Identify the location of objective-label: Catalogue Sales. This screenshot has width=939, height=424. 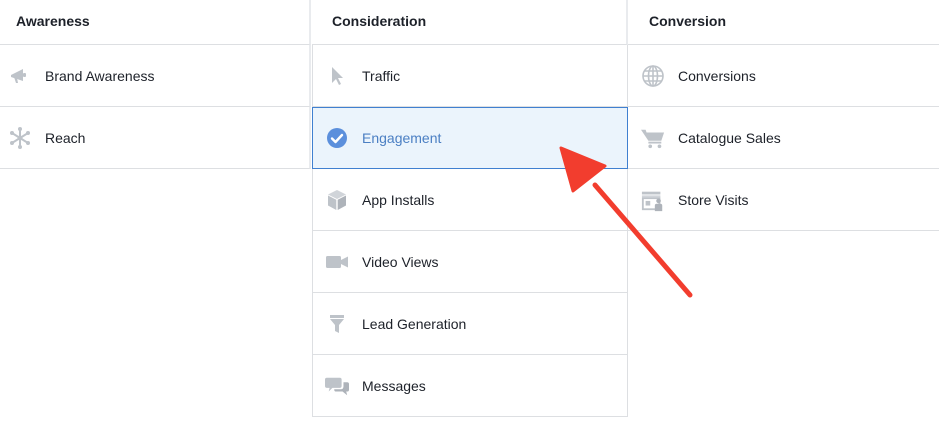
(729, 137).